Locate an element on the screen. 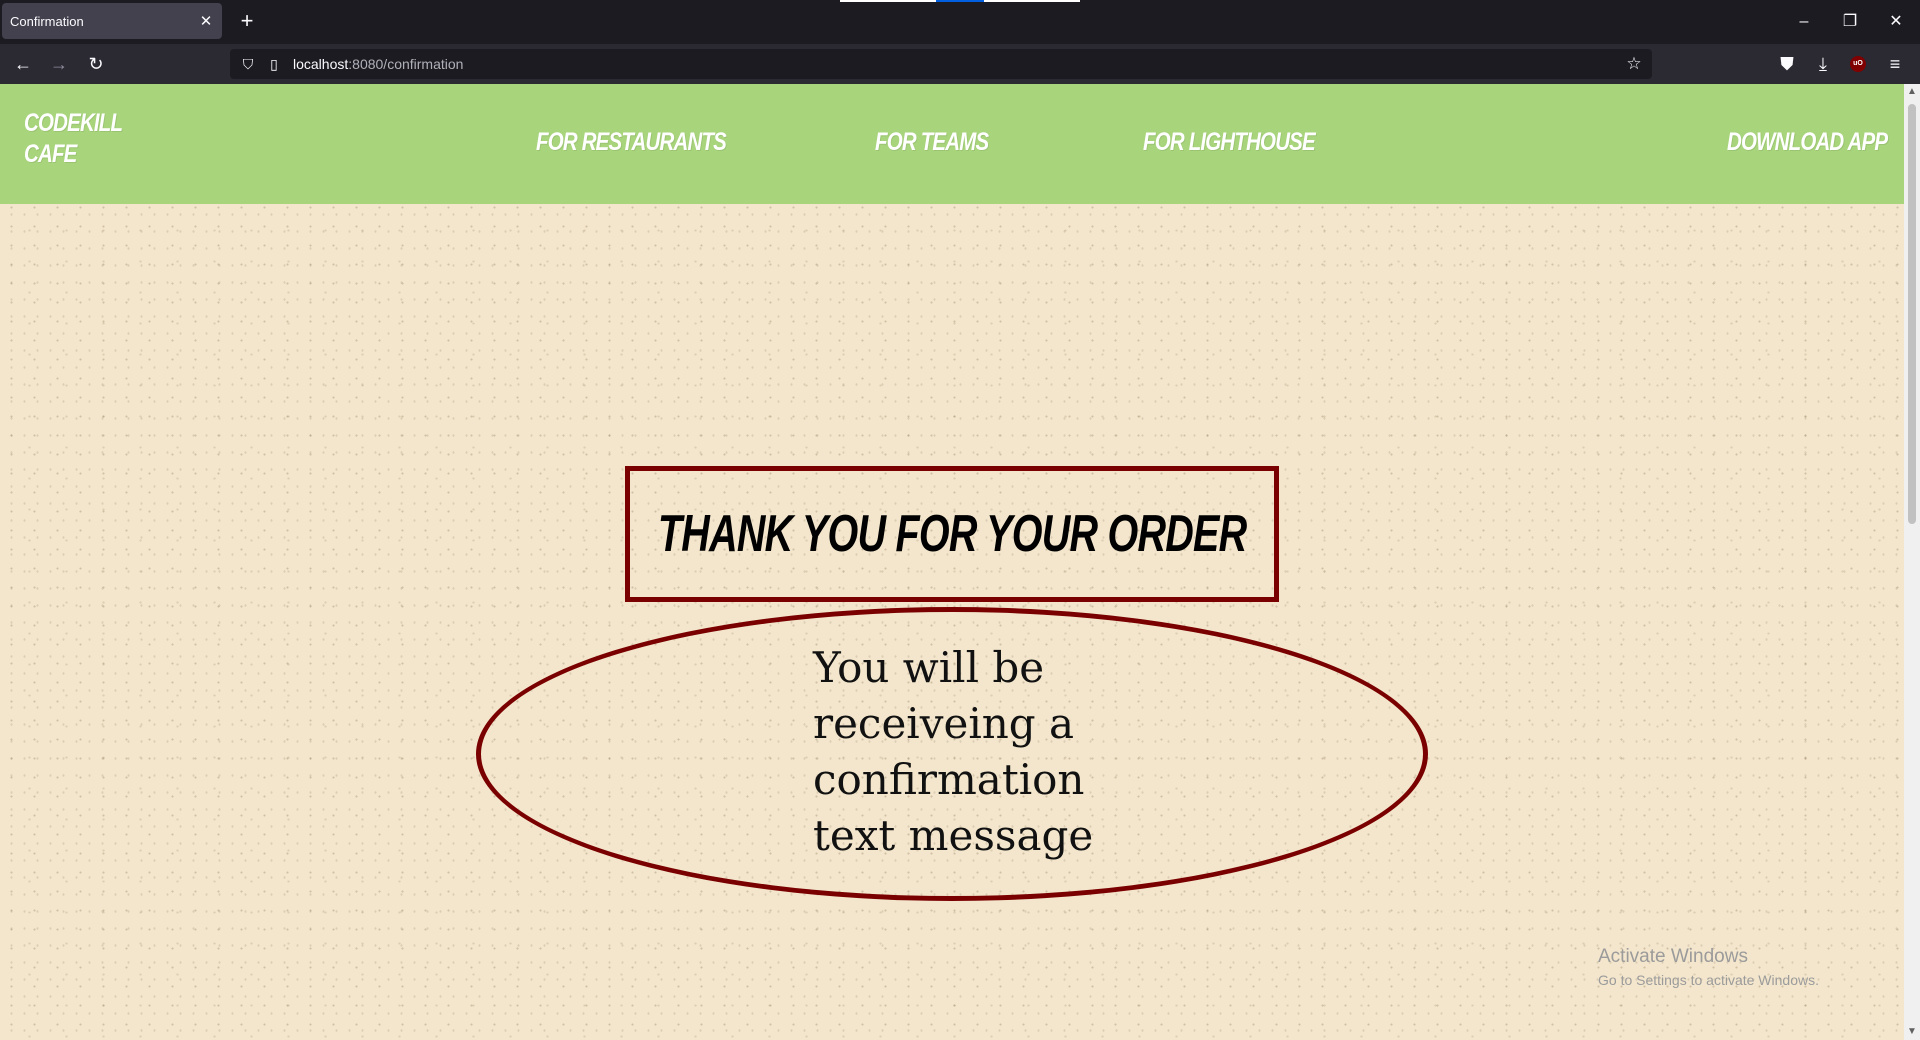 The height and width of the screenshot is (1040, 1920). browser-tab: Confirmation ✕ is located at coordinates (112, 21).